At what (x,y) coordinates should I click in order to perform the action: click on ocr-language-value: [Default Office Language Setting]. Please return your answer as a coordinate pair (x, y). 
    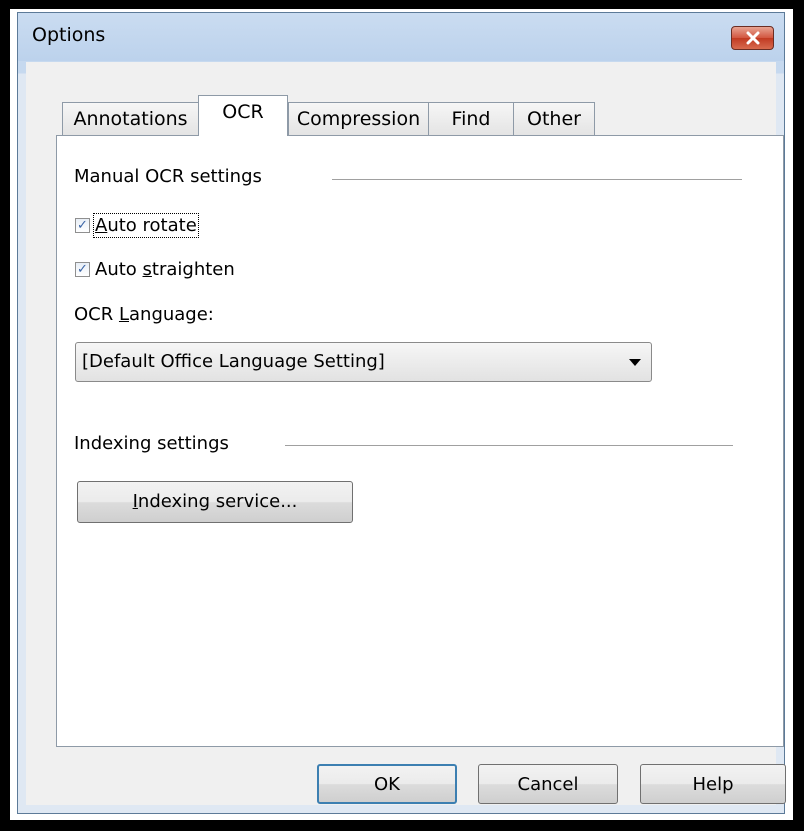
    Looking at the image, I should click on (233, 361).